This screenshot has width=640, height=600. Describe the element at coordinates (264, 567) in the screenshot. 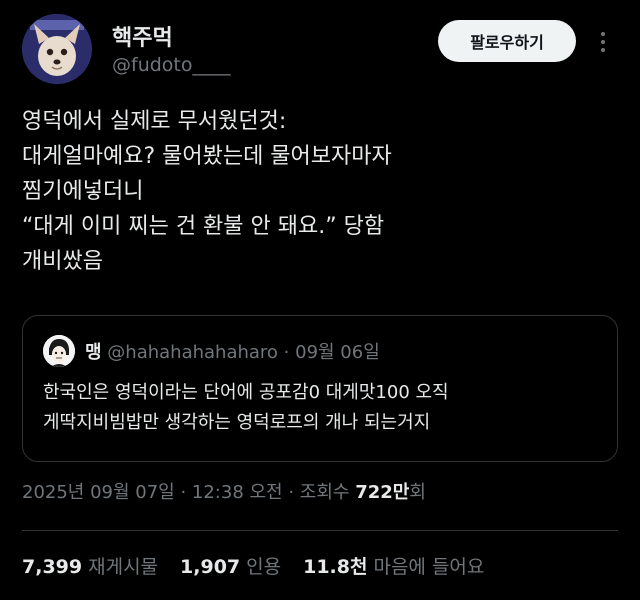

I see `quotes-label: 인용` at that location.